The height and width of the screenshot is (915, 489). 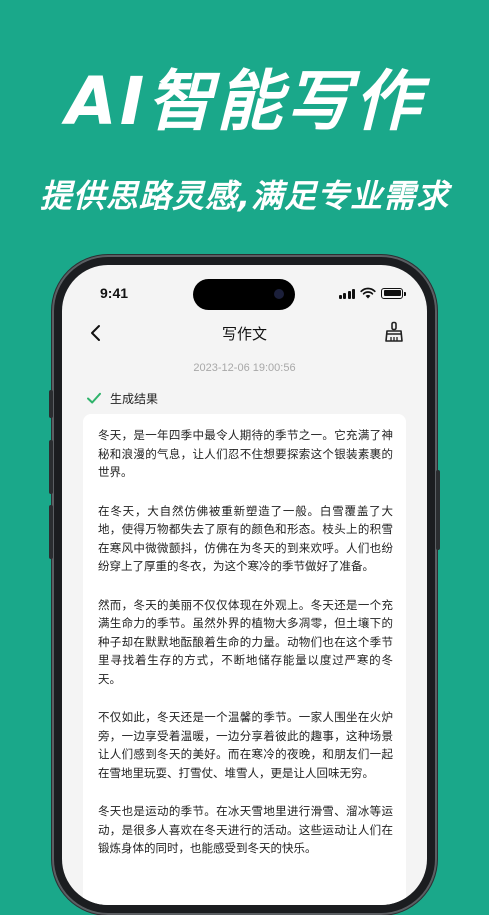 I want to click on generated-timestamp: 2023-12-06 19:00:56, so click(x=244, y=368).